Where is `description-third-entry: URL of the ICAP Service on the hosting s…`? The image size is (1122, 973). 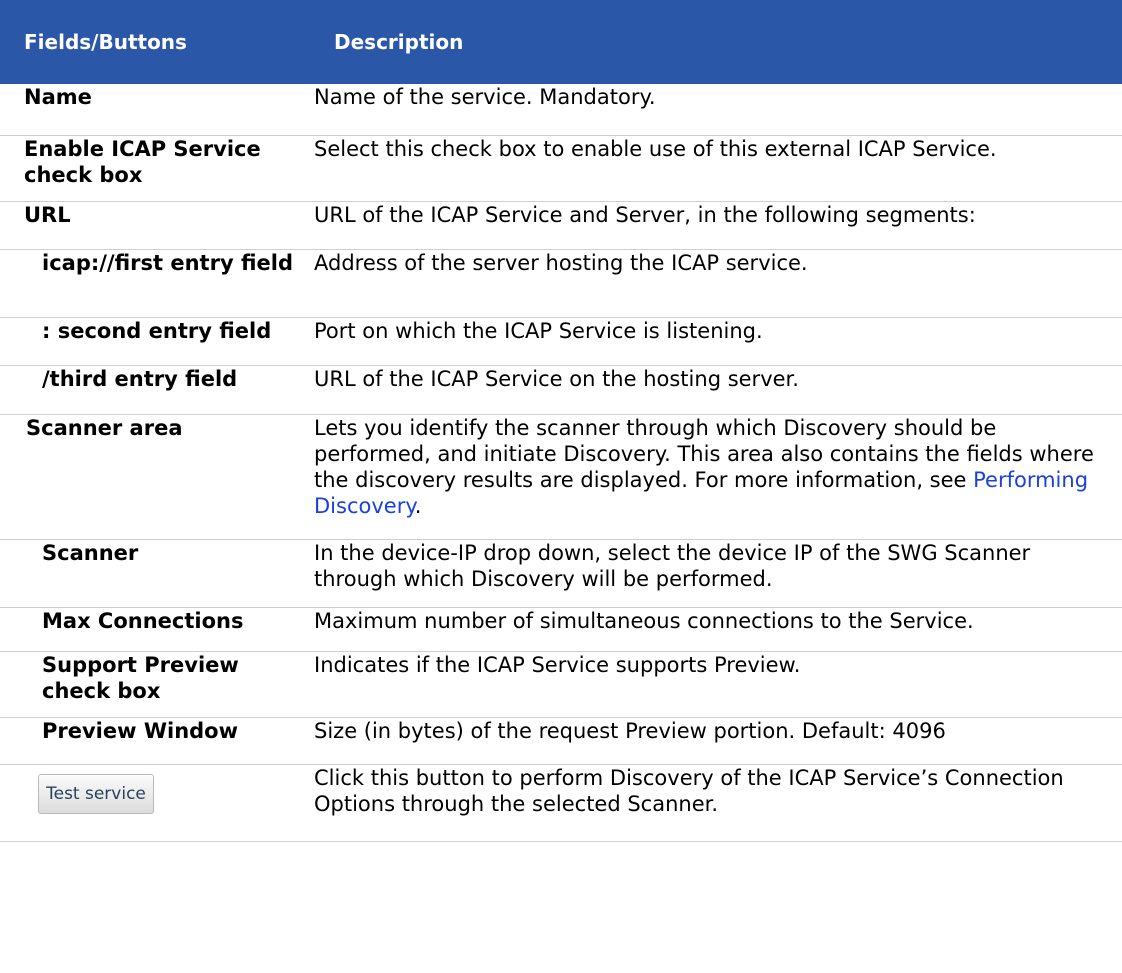
description-third-entry: URL of the ICAP Service on the hosting s… is located at coordinates (715, 390).